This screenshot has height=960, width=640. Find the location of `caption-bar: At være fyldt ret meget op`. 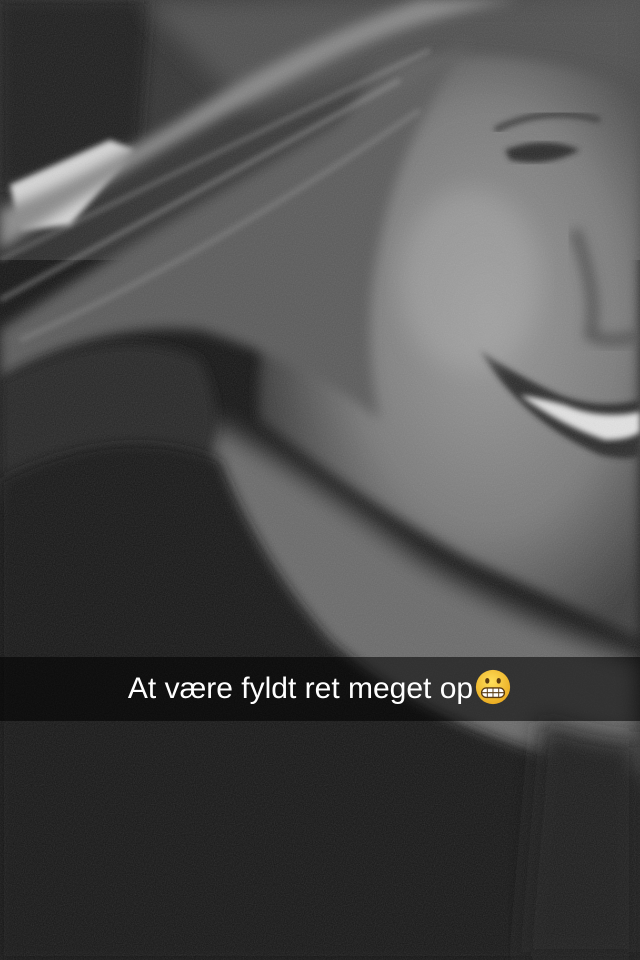

caption-bar: At være fyldt ret meget op is located at coordinates (320, 689).